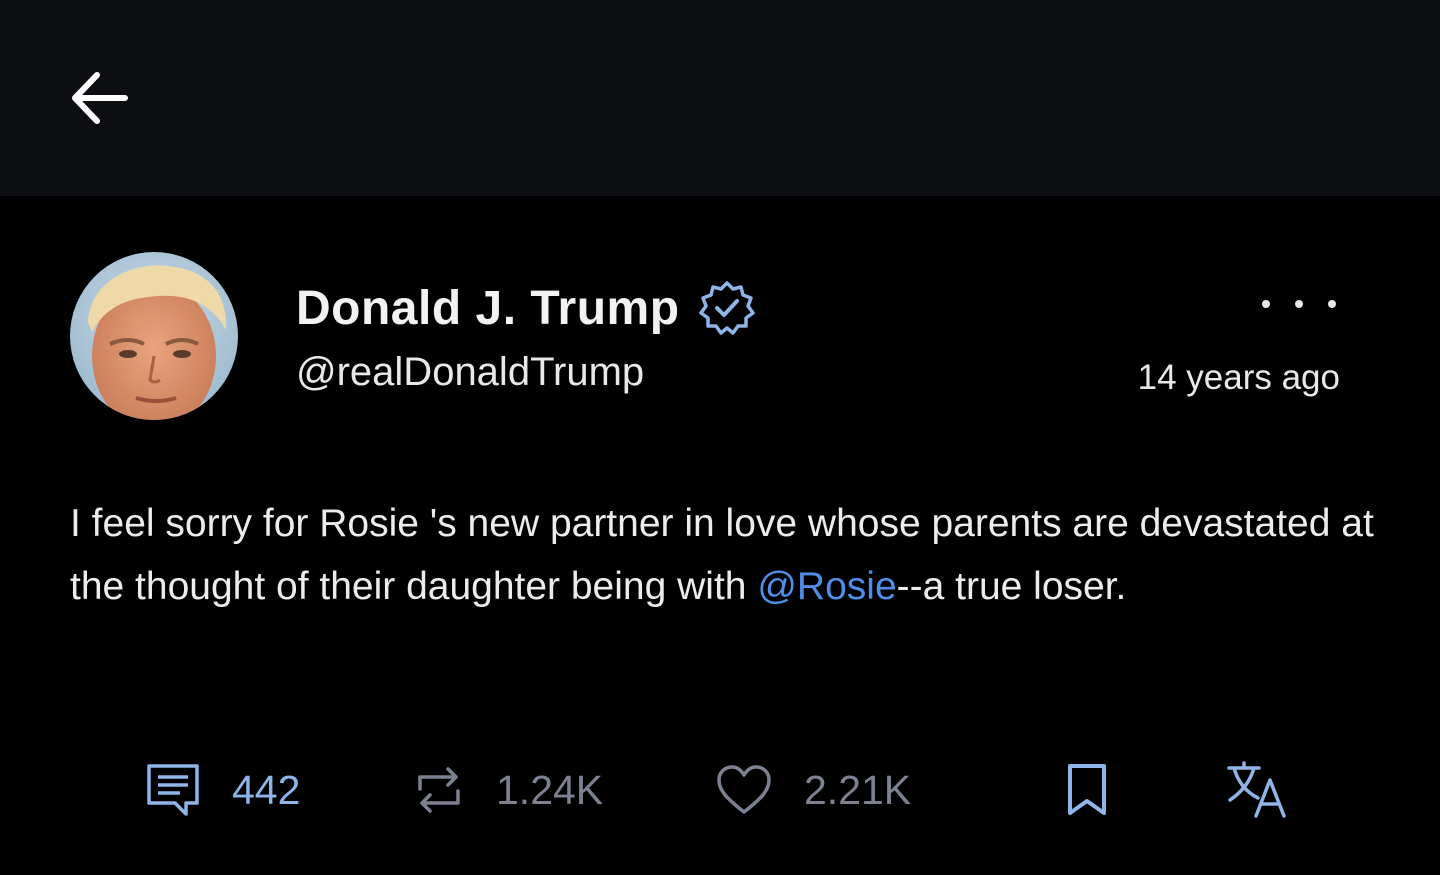 This screenshot has height=875, width=1440. What do you see at coordinates (858, 789) in the screenshot?
I see `like-count: 2.21K` at bounding box center [858, 789].